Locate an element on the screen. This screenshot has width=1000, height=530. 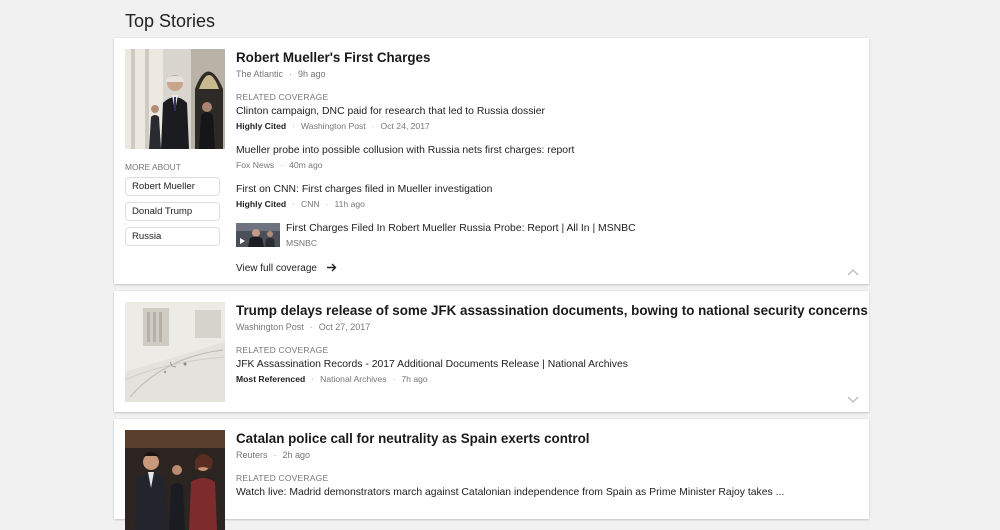
story-meta: The Atlantic · 9h ago is located at coordinates (542, 74).